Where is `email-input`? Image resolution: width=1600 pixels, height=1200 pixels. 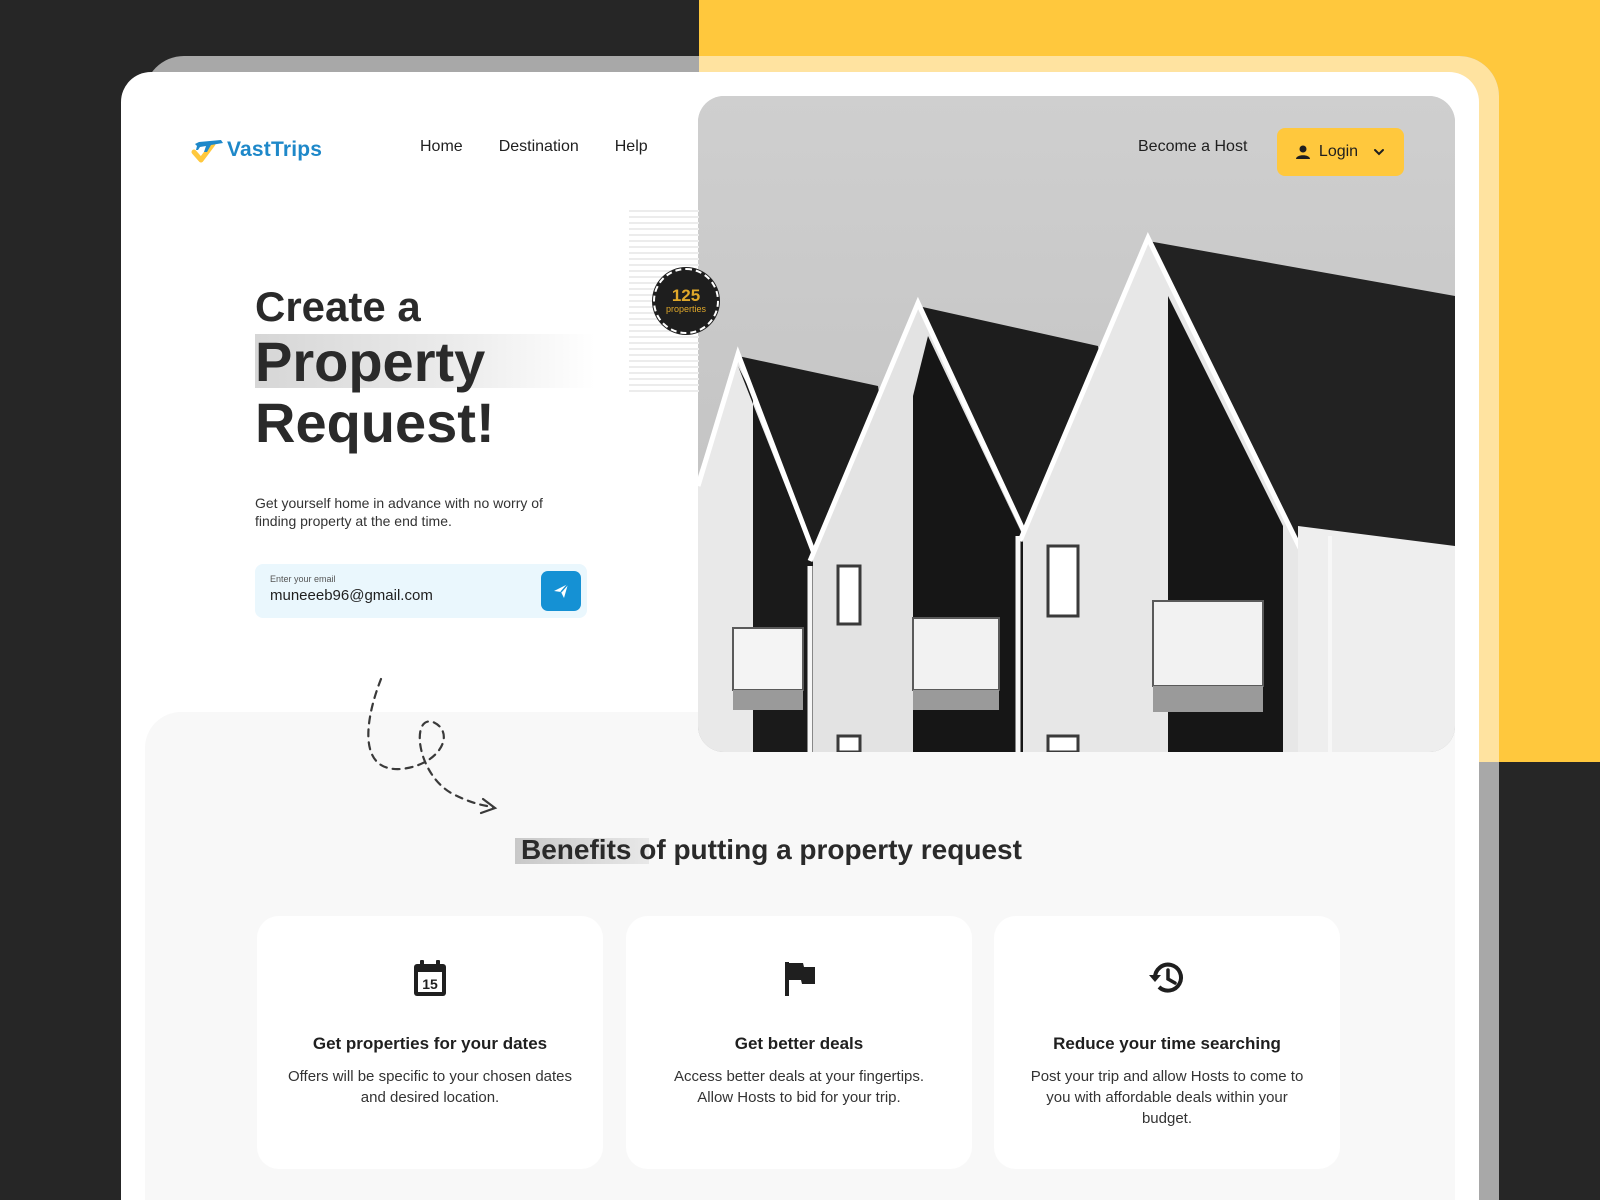
email-input is located at coordinates (395, 595).